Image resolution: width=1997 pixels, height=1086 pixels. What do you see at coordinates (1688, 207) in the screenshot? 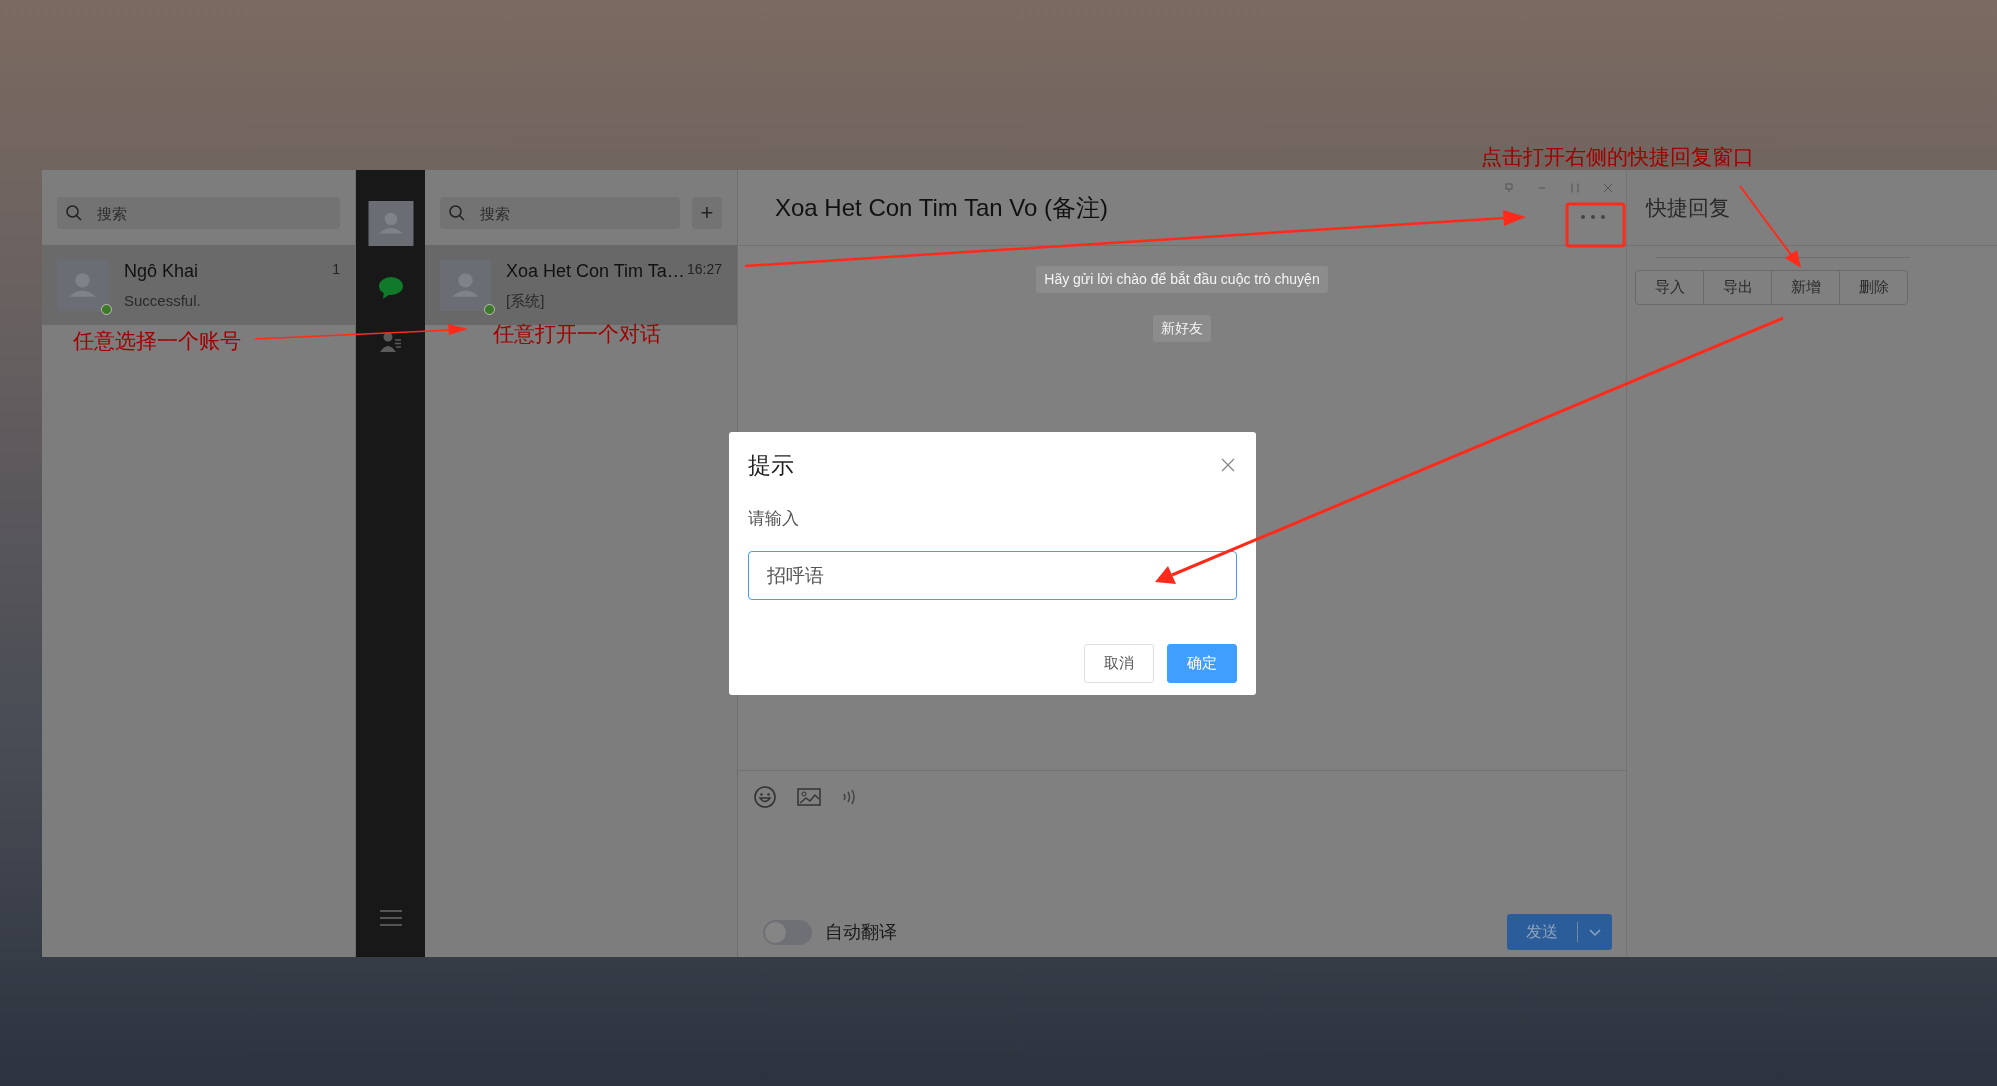
I see `panel-title: 快捷回复` at bounding box center [1688, 207].